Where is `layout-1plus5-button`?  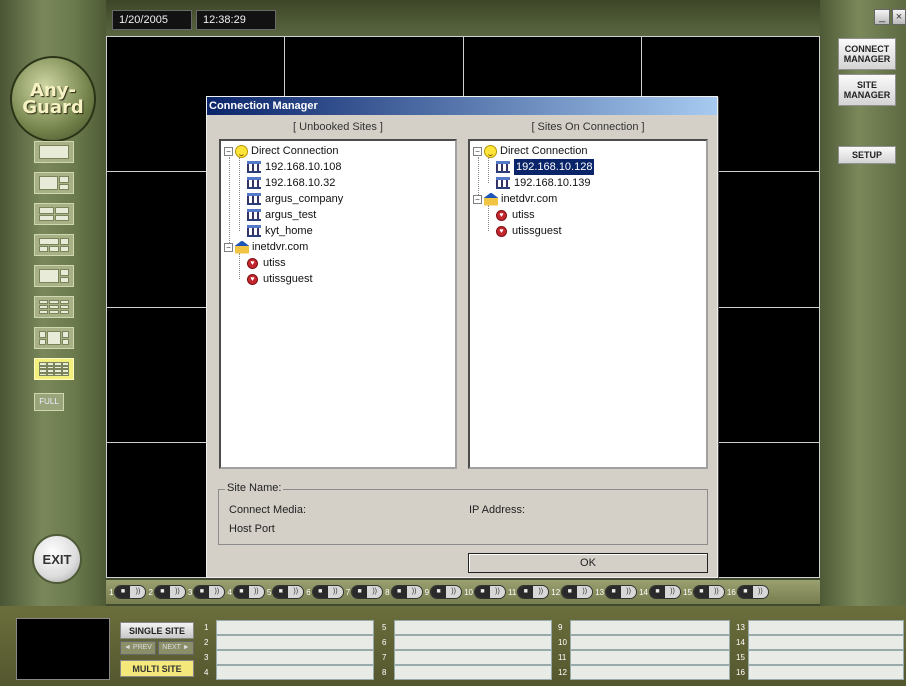 layout-1plus5-button is located at coordinates (54, 245).